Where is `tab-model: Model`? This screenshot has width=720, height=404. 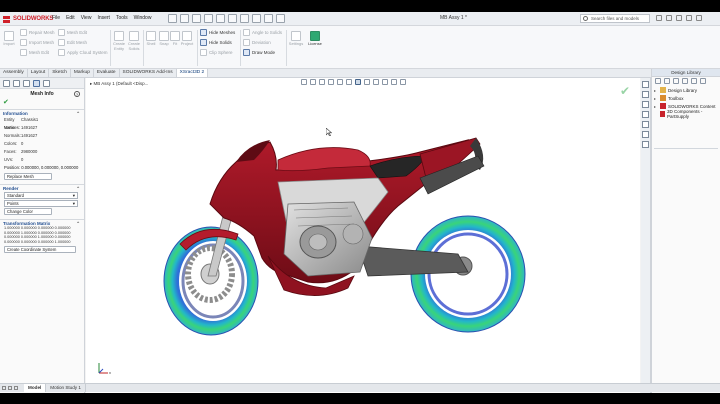 tab-model: Model is located at coordinates (35, 388).